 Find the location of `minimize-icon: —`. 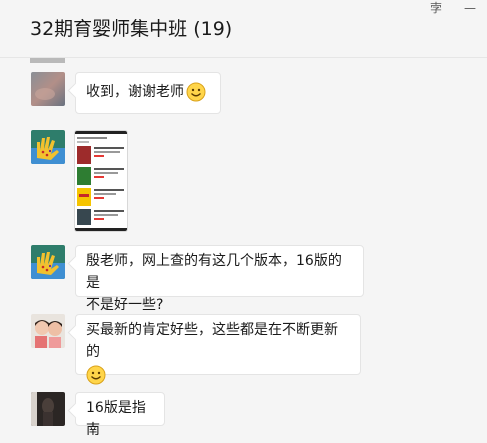

minimize-icon: — is located at coordinates (470, 8).